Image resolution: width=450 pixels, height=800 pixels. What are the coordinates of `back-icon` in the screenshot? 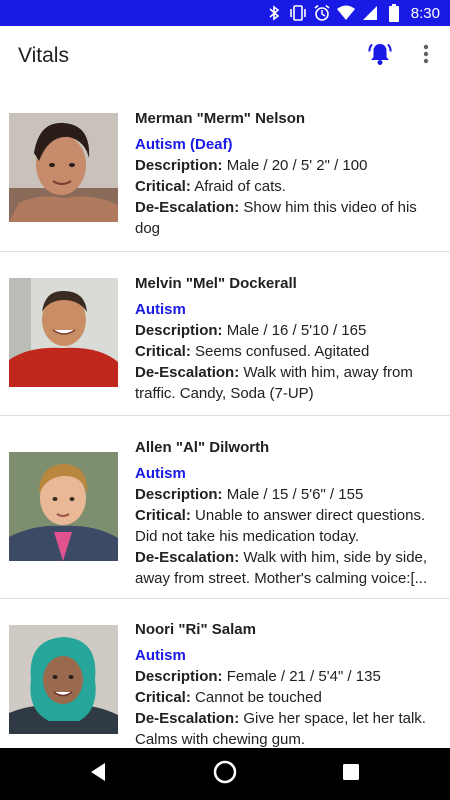 It's located at (98, 774).